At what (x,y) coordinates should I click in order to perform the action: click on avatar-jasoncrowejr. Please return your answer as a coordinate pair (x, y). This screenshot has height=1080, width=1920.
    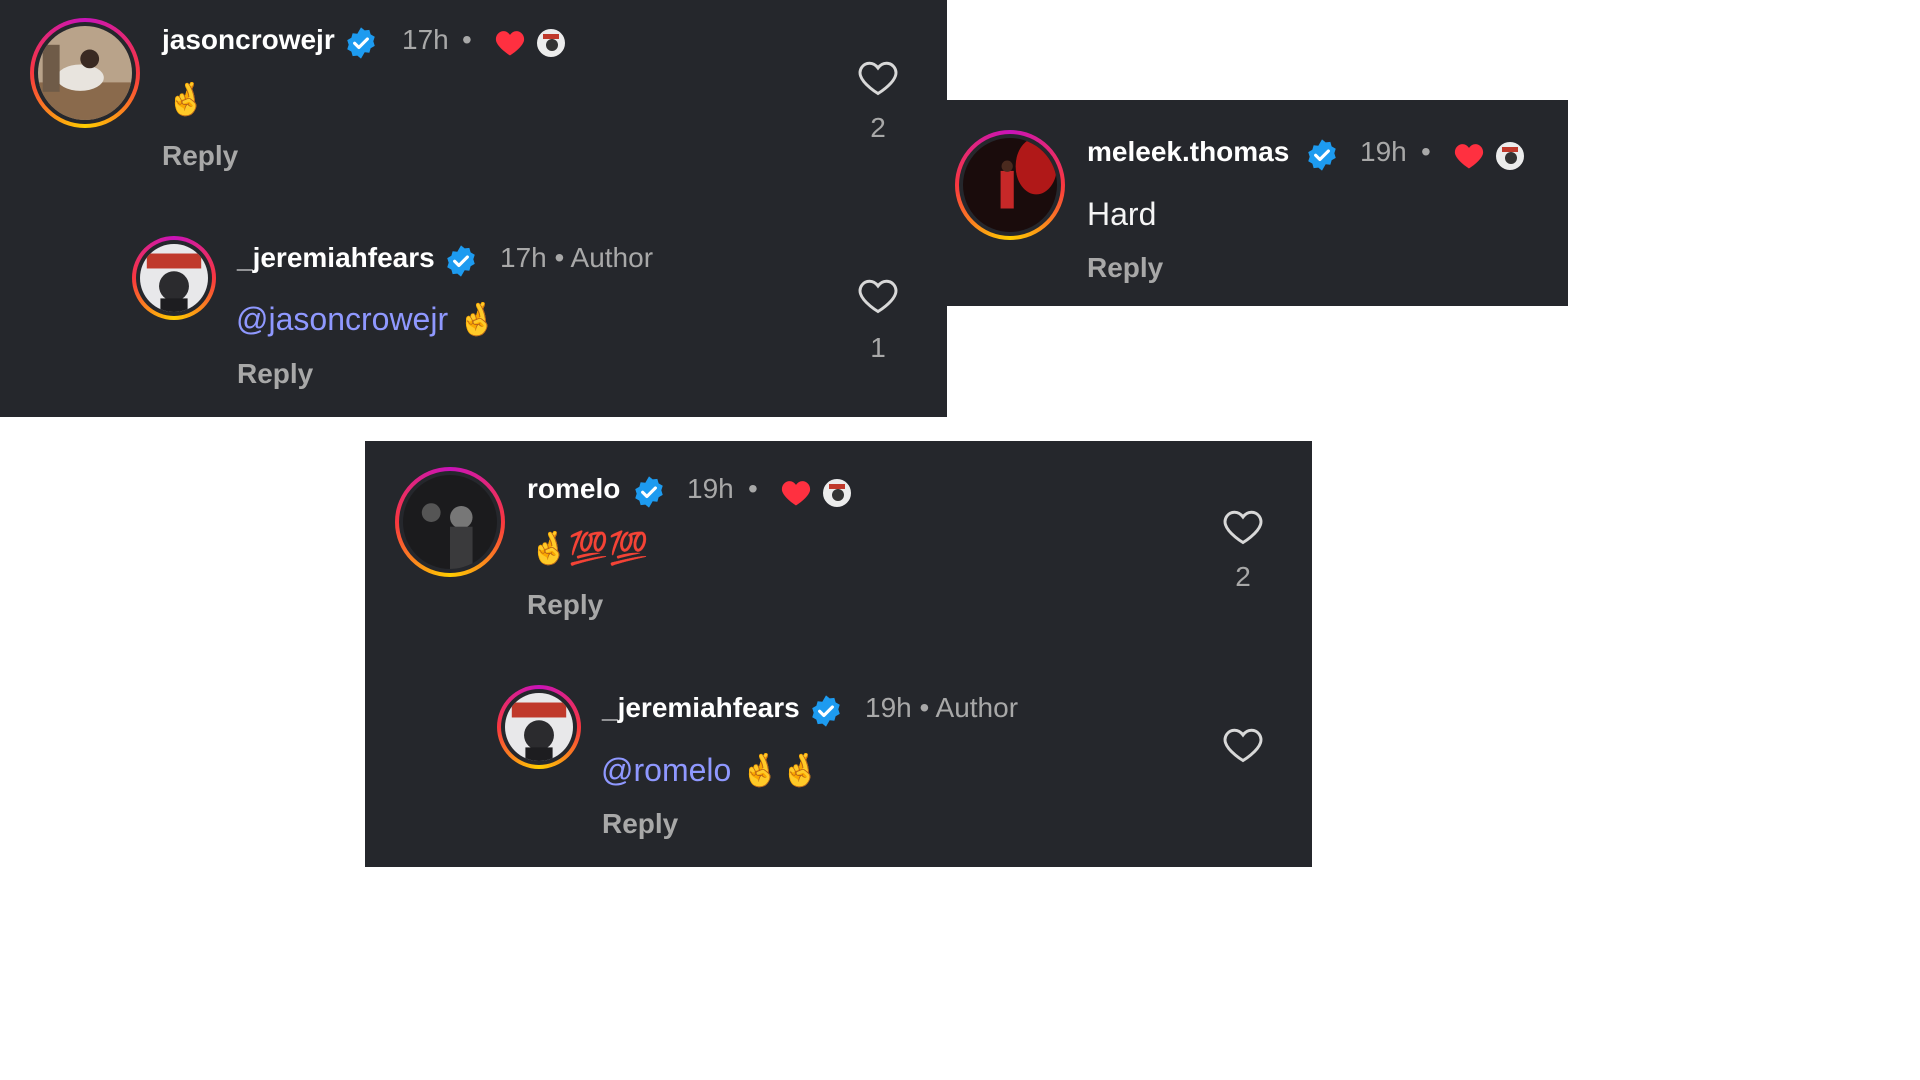
    Looking at the image, I should click on (85, 73).